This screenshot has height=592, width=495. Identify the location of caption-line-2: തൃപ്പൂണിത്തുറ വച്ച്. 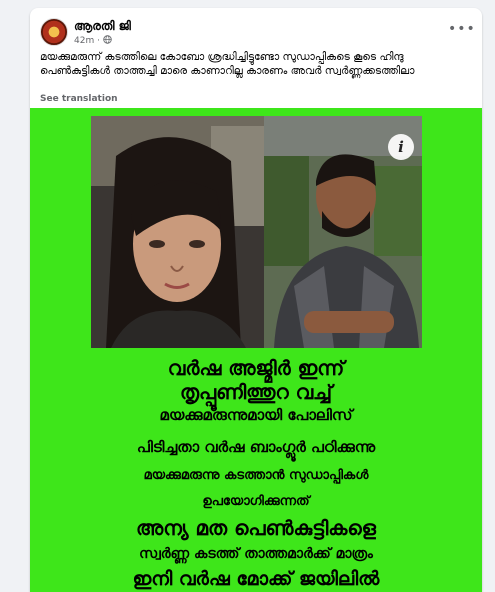
(256, 392).